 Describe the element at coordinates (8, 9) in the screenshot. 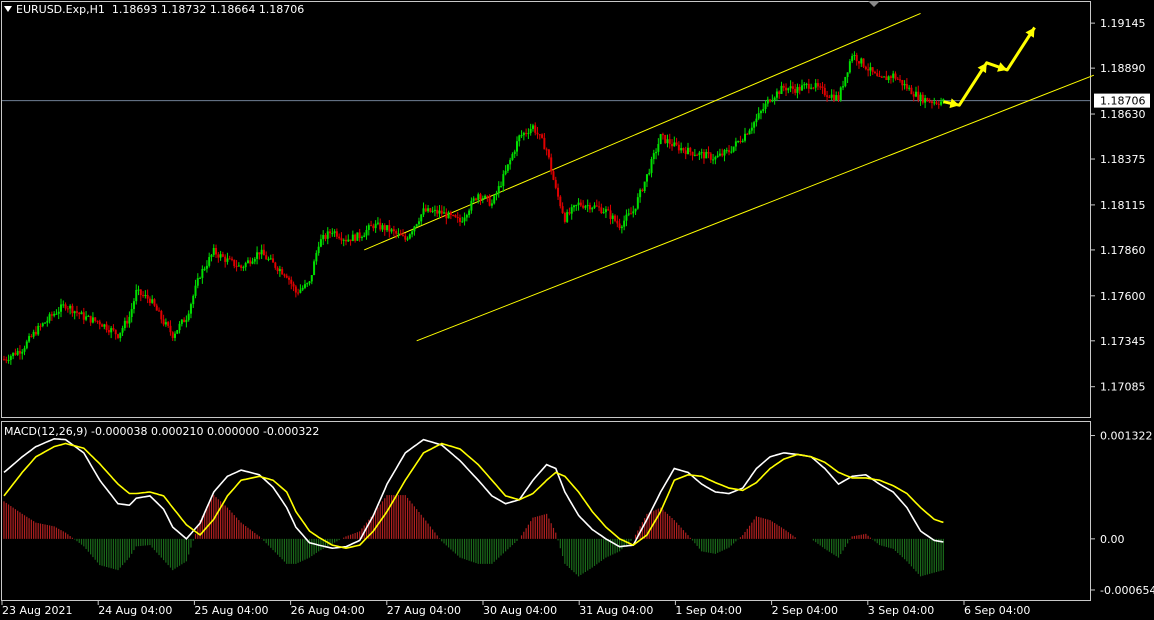

I see `dropdown-triangle-icon` at that location.